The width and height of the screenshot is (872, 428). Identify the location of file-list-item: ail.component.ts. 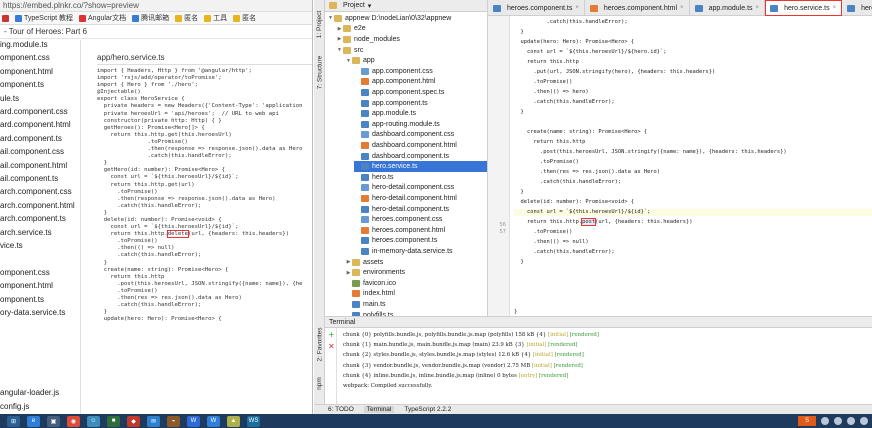
(29, 178).